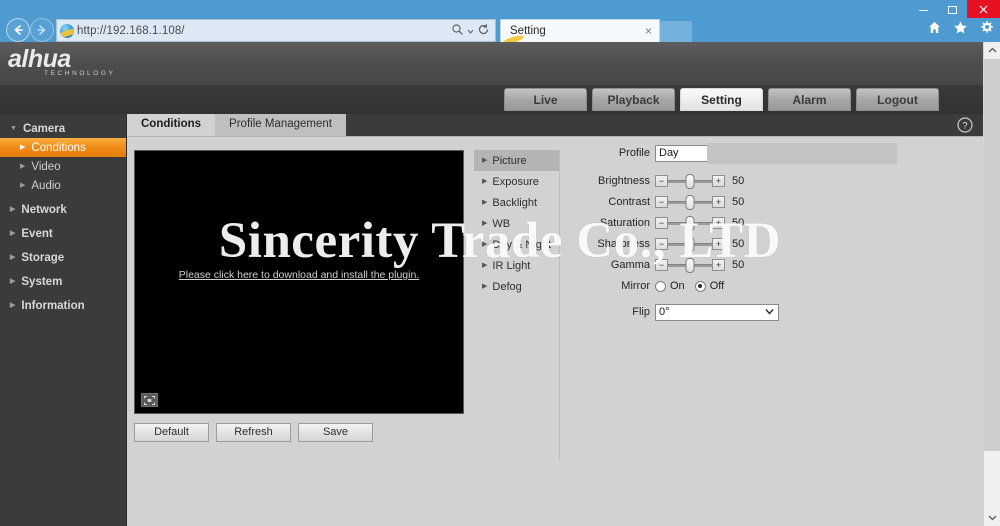  I want to click on save-button: Save, so click(335, 432).